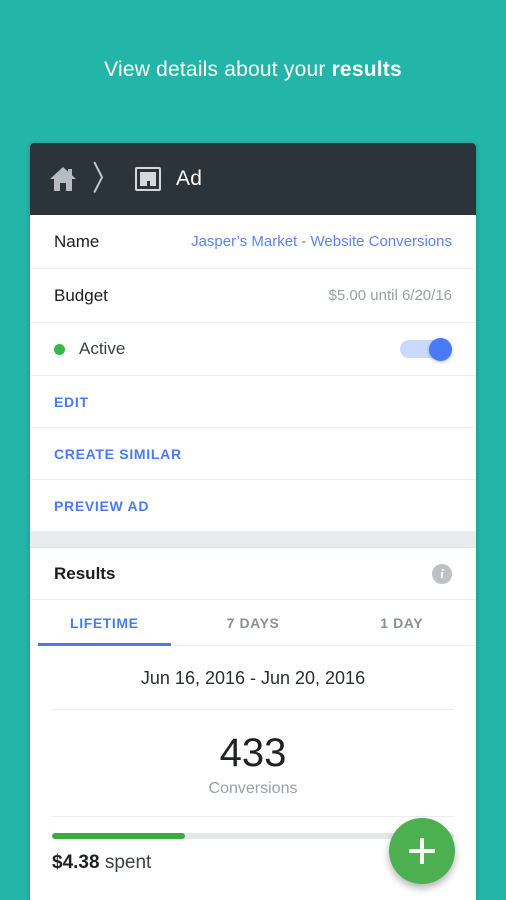 This screenshot has width=506, height=900. I want to click on page-headline: View details about your results, so click(253, 70).